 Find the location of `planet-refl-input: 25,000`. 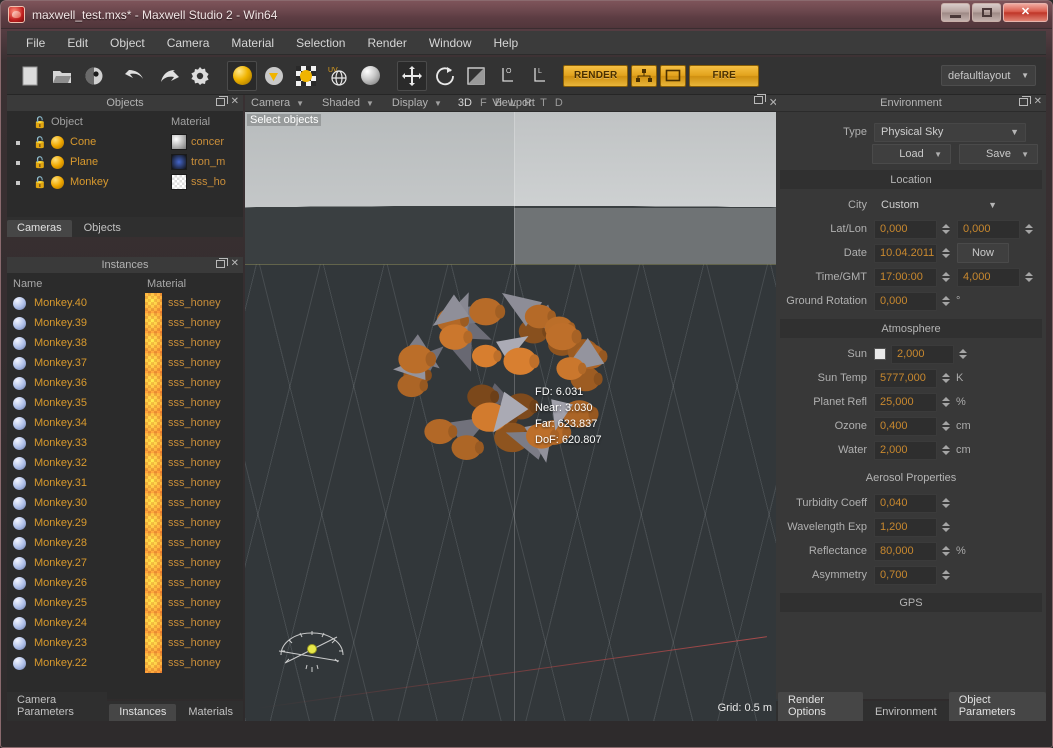

planet-refl-input: 25,000 is located at coordinates (905, 402).